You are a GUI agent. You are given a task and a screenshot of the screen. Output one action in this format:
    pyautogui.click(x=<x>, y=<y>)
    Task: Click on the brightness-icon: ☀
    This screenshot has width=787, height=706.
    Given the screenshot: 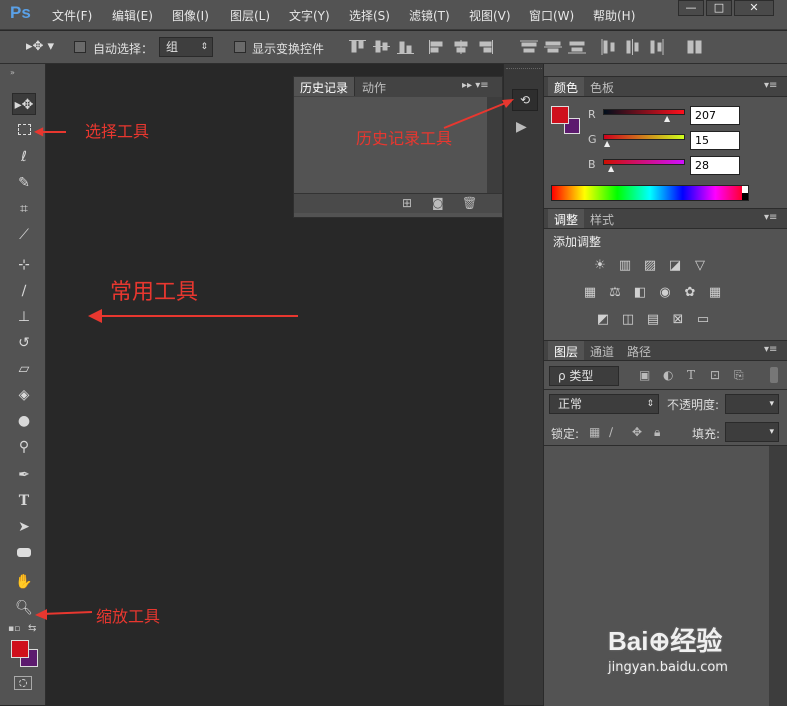 What is the action you would take?
    pyautogui.click(x=600, y=266)
    